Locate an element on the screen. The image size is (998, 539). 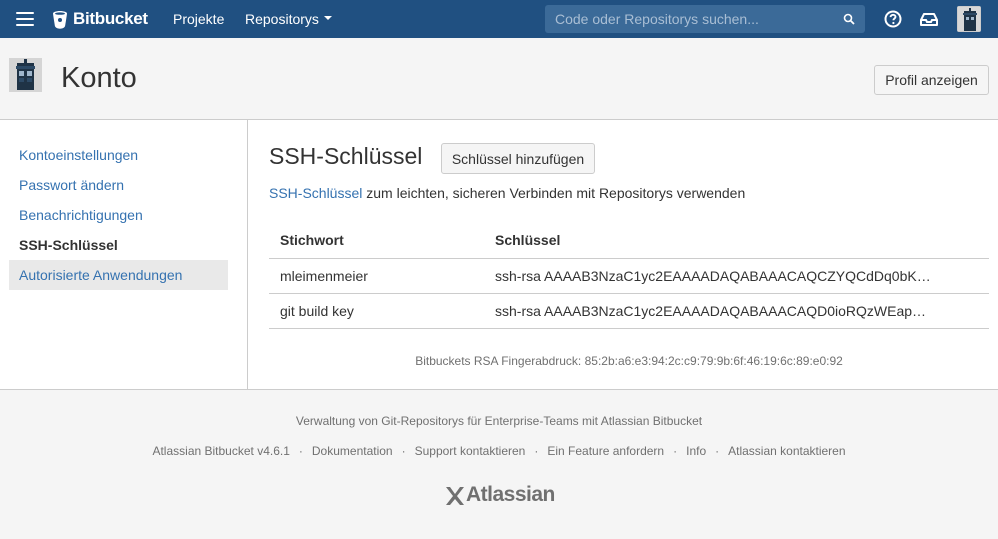
key-label-cell: git build key is located at coordinates (376, 311).